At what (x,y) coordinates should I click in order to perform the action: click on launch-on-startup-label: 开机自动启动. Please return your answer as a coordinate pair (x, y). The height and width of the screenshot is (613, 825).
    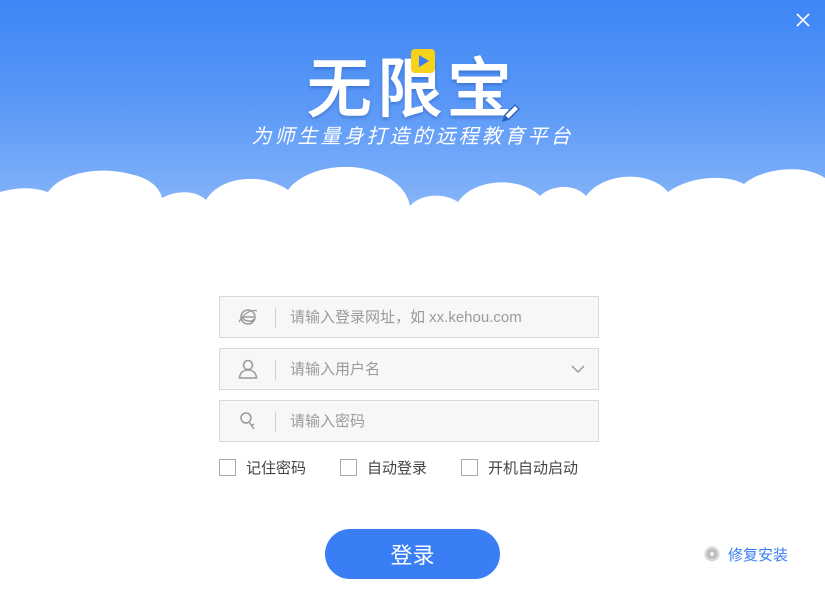
    Looking at the image, I should click on (533, 468).